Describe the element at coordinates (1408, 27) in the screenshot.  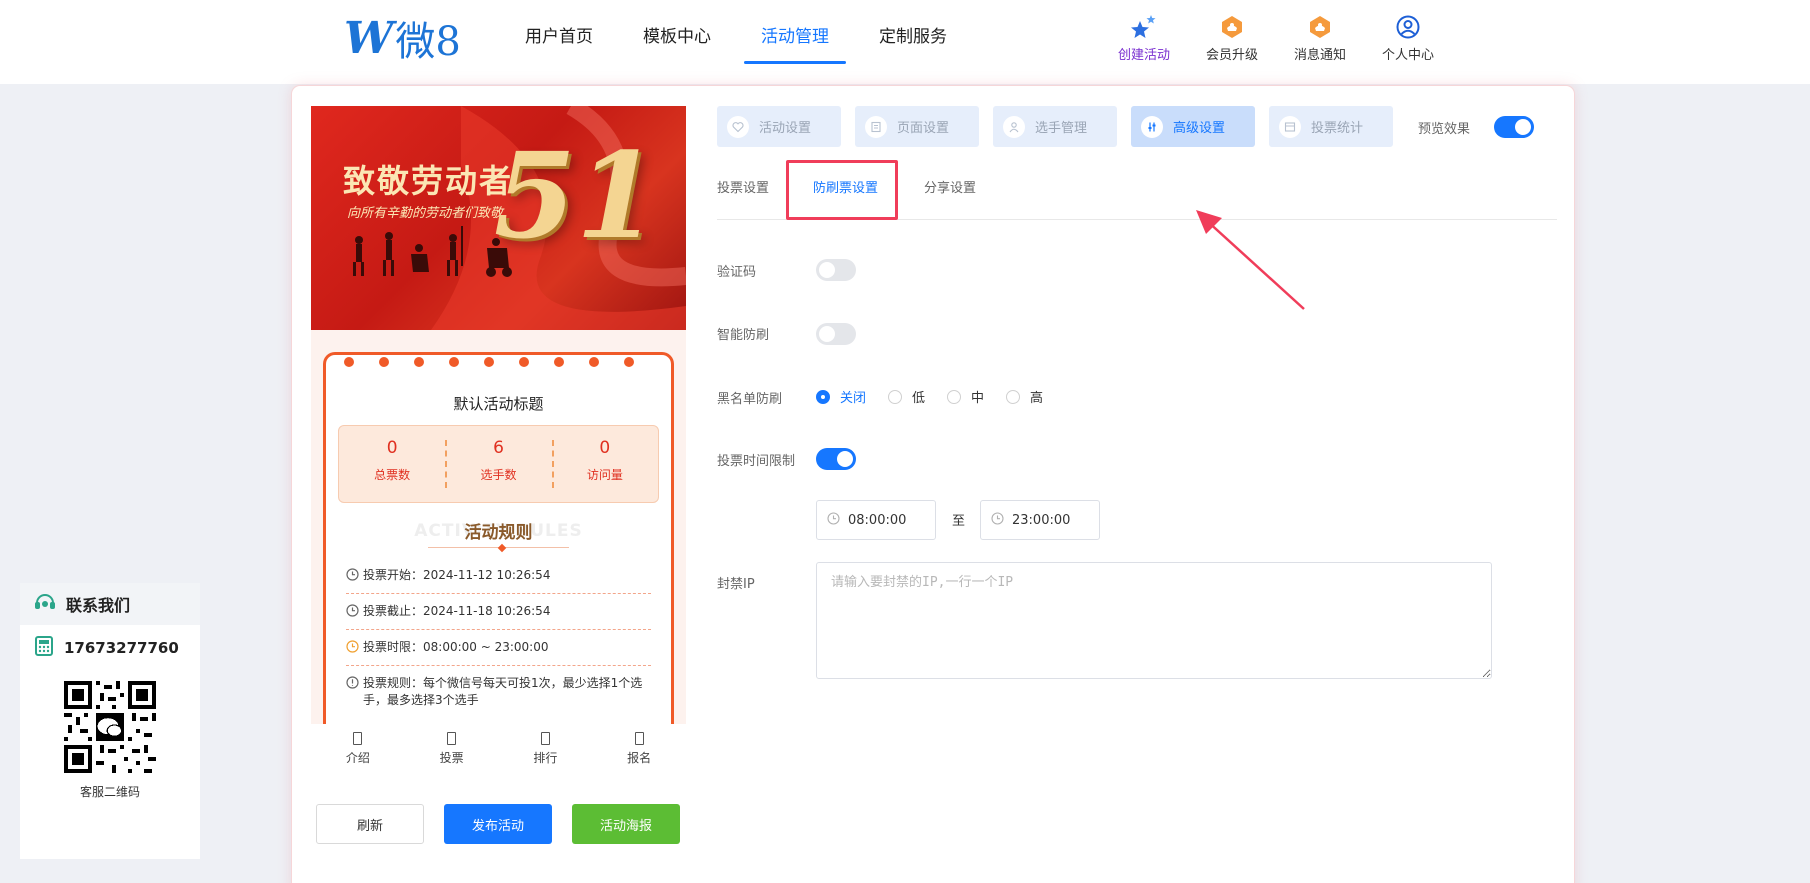
I see `user-circle-icon` at that location.